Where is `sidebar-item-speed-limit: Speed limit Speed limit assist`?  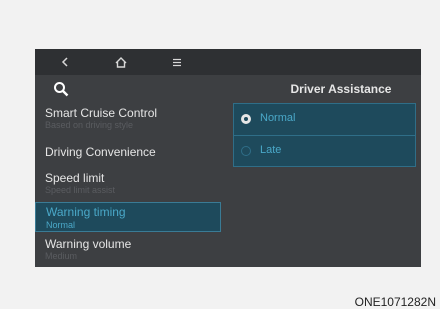
sidebar-item-speed-limit: Speed limit Speed limit assist is located at coordinates (128, 184).